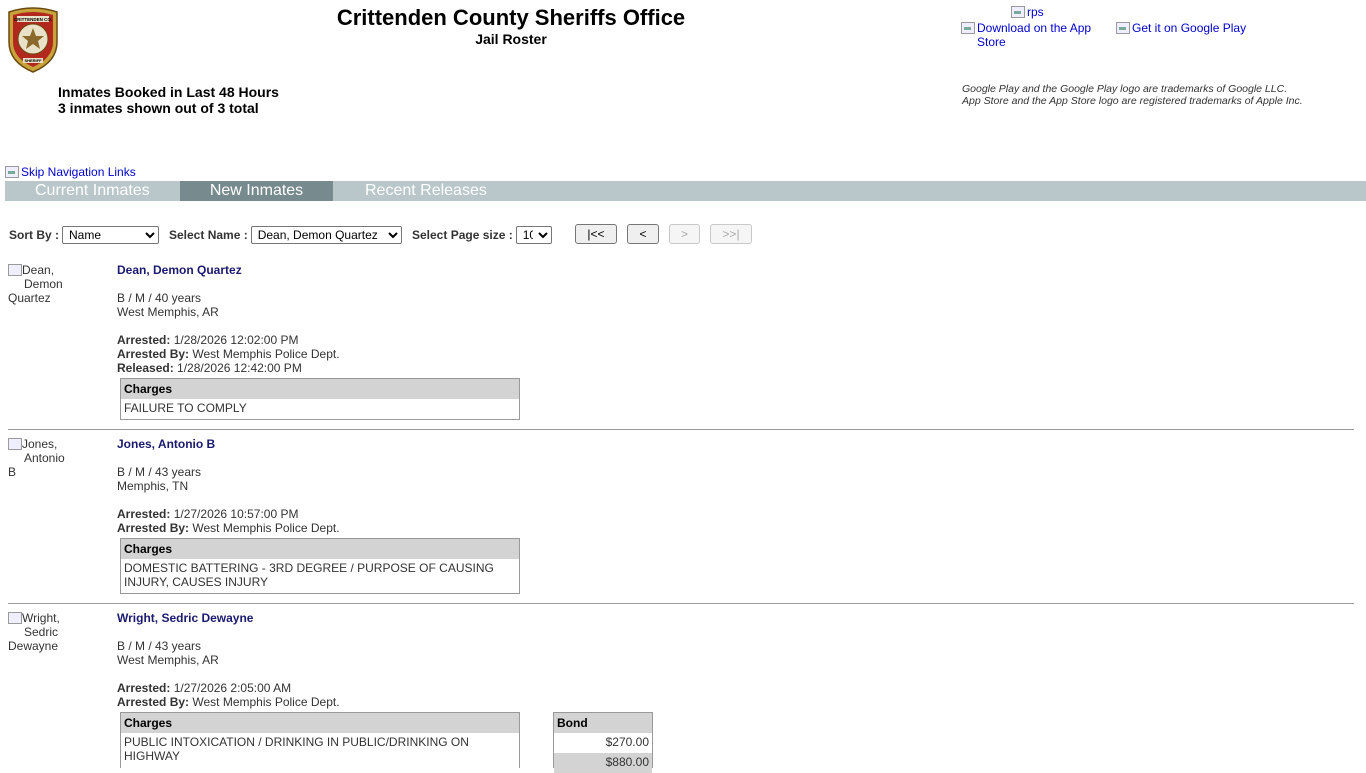 Image resolution: width=1366 pixels, height=773 pixels. I want to click on google-play-link: Get it on Google Play, so click(1181, 28).